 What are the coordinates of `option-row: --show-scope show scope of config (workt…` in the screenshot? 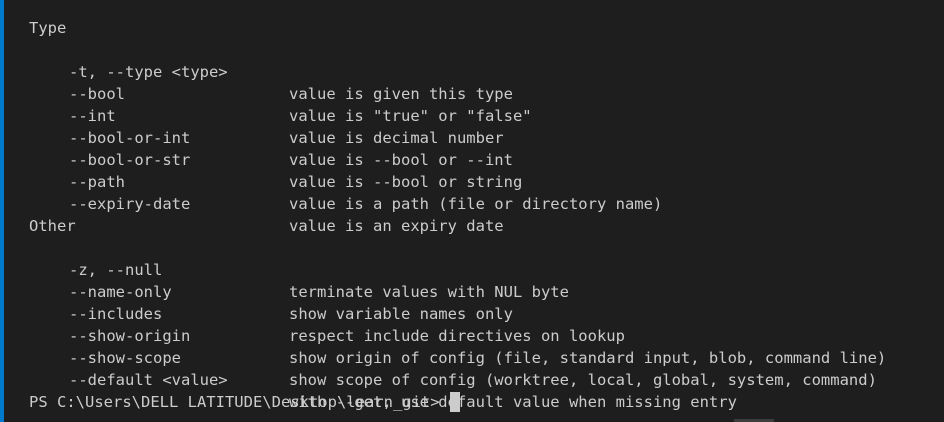 It's located at (453, 357).